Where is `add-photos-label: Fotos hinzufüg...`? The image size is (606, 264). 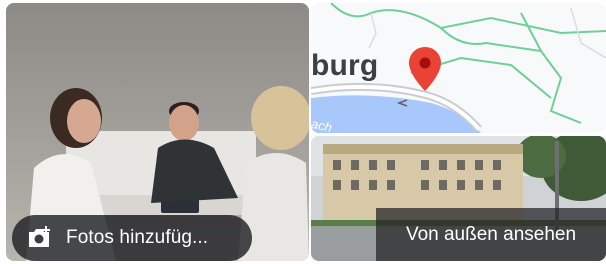 add-photos-label: Fotos hinzufüg... is located at coordinates (137, 237).